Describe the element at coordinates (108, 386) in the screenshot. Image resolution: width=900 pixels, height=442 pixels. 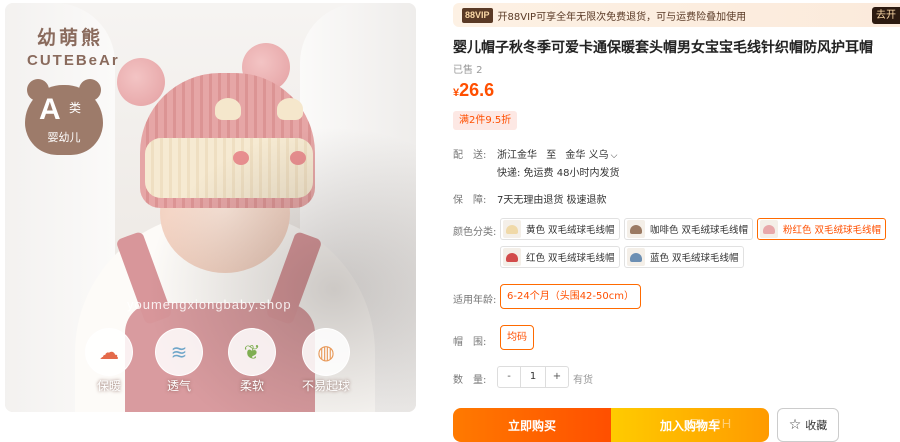
I see `feature-label: 保暖` at that location.